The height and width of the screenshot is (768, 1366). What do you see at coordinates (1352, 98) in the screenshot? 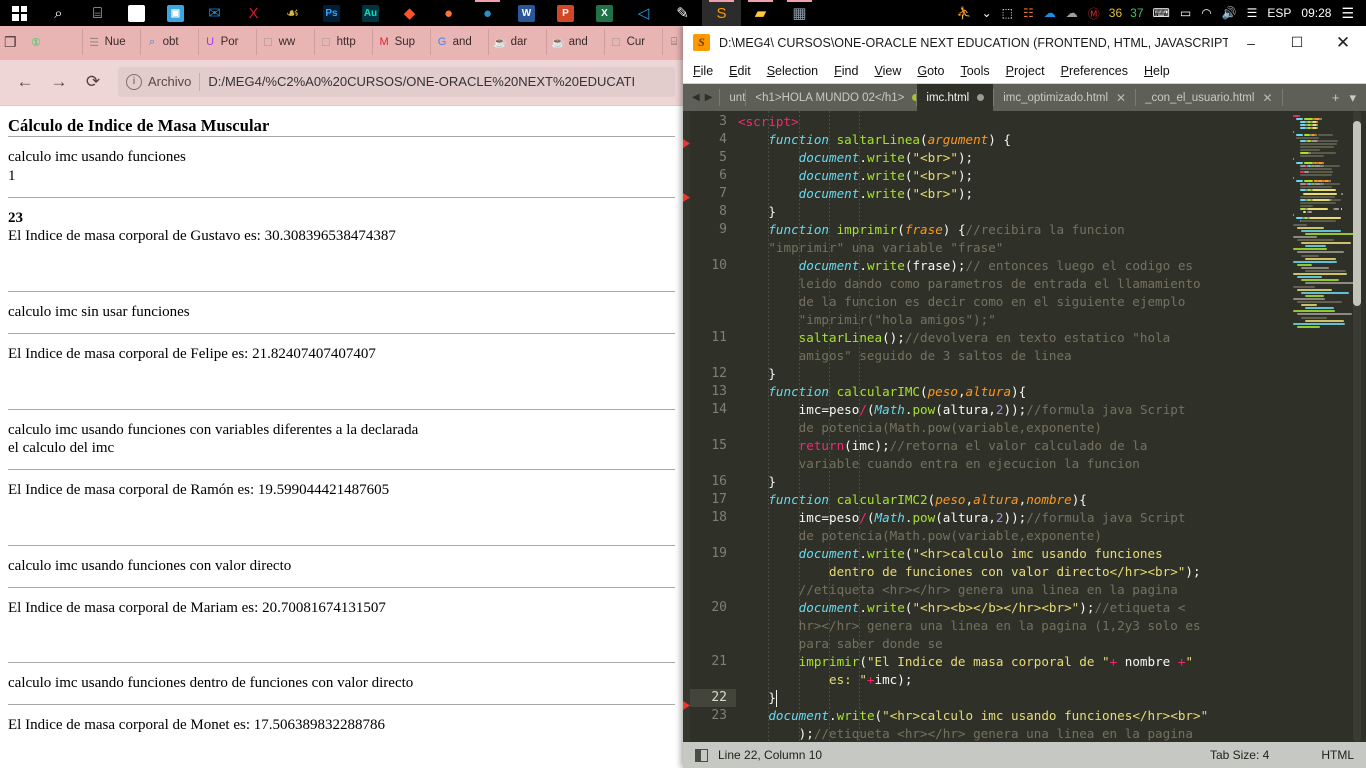
I see `tab-overflow-chevron-icon: ▾` at bounding box center [1352, 98].